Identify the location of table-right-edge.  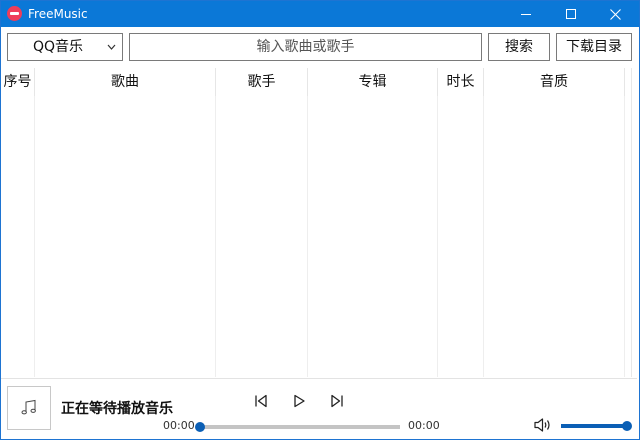
(631, 222).